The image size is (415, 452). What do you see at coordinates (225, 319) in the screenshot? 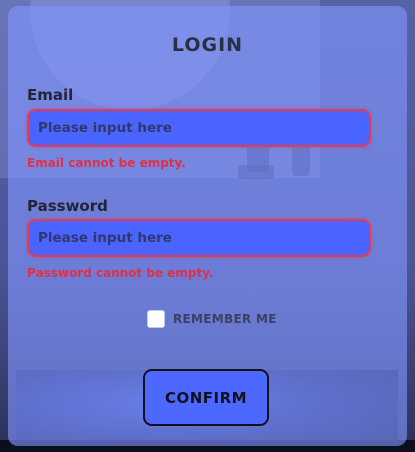
I see `remember-me-label: REMEMBER ME` at bounding box center [225, 319].